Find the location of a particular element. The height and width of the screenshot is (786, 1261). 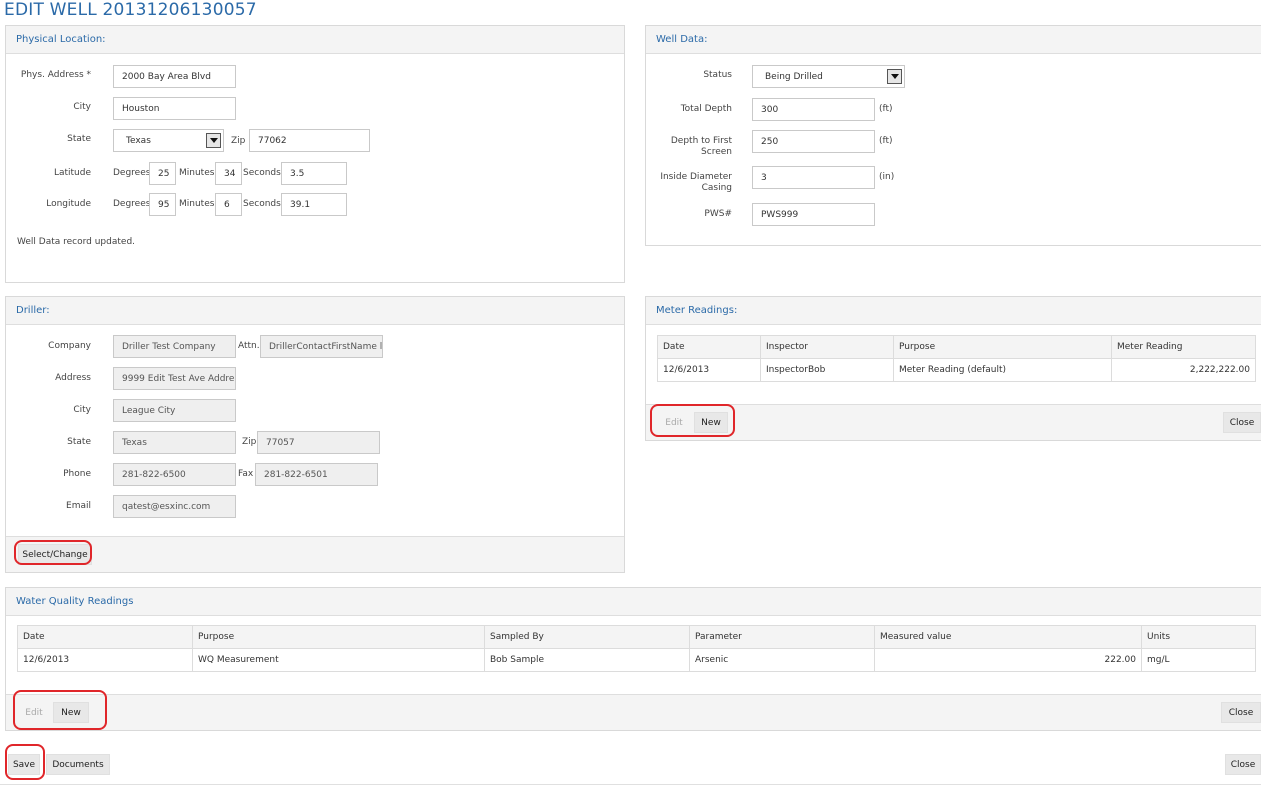

lon-minutes-label: Minutes is located at coordinates (197, 204).